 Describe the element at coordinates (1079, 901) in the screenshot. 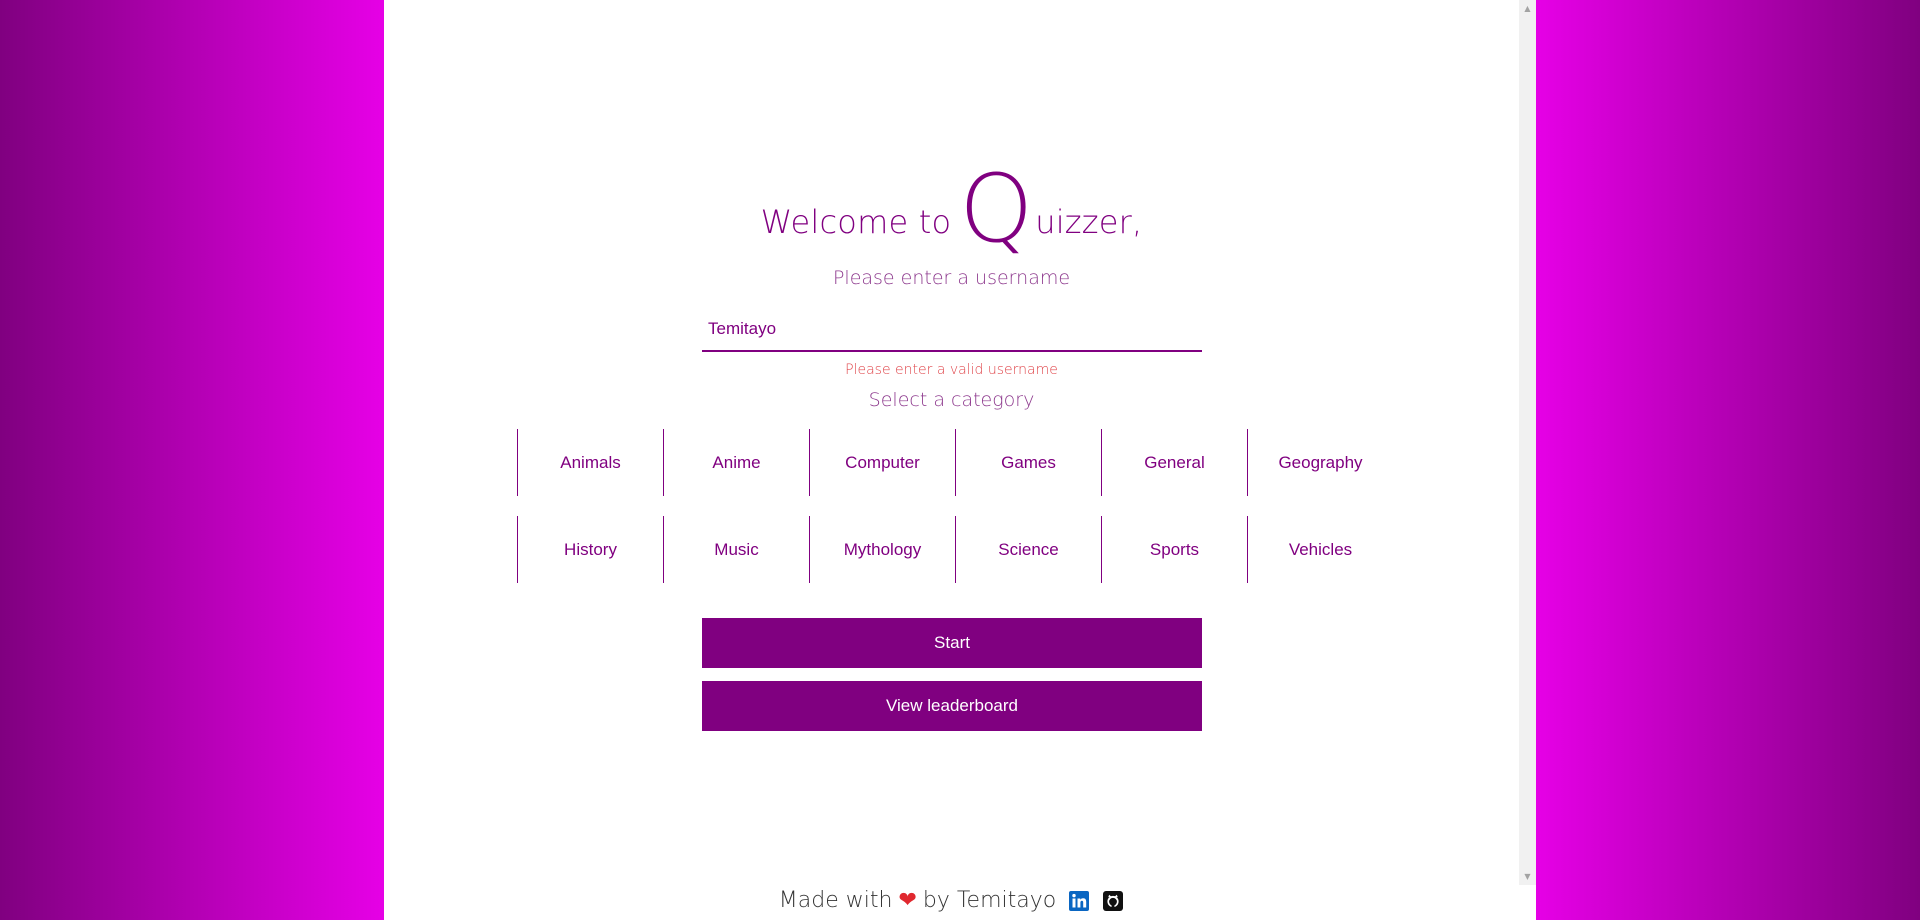

I see `linkedin-icon` at that location.